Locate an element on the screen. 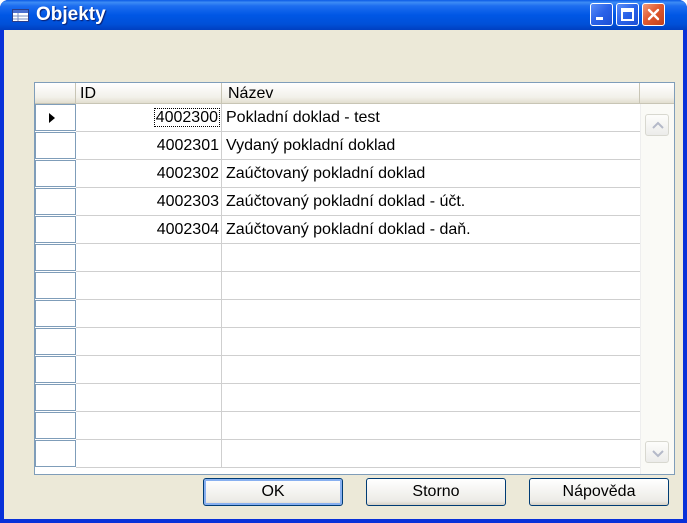  scroll-up-button is located at coordinates (657, 125).